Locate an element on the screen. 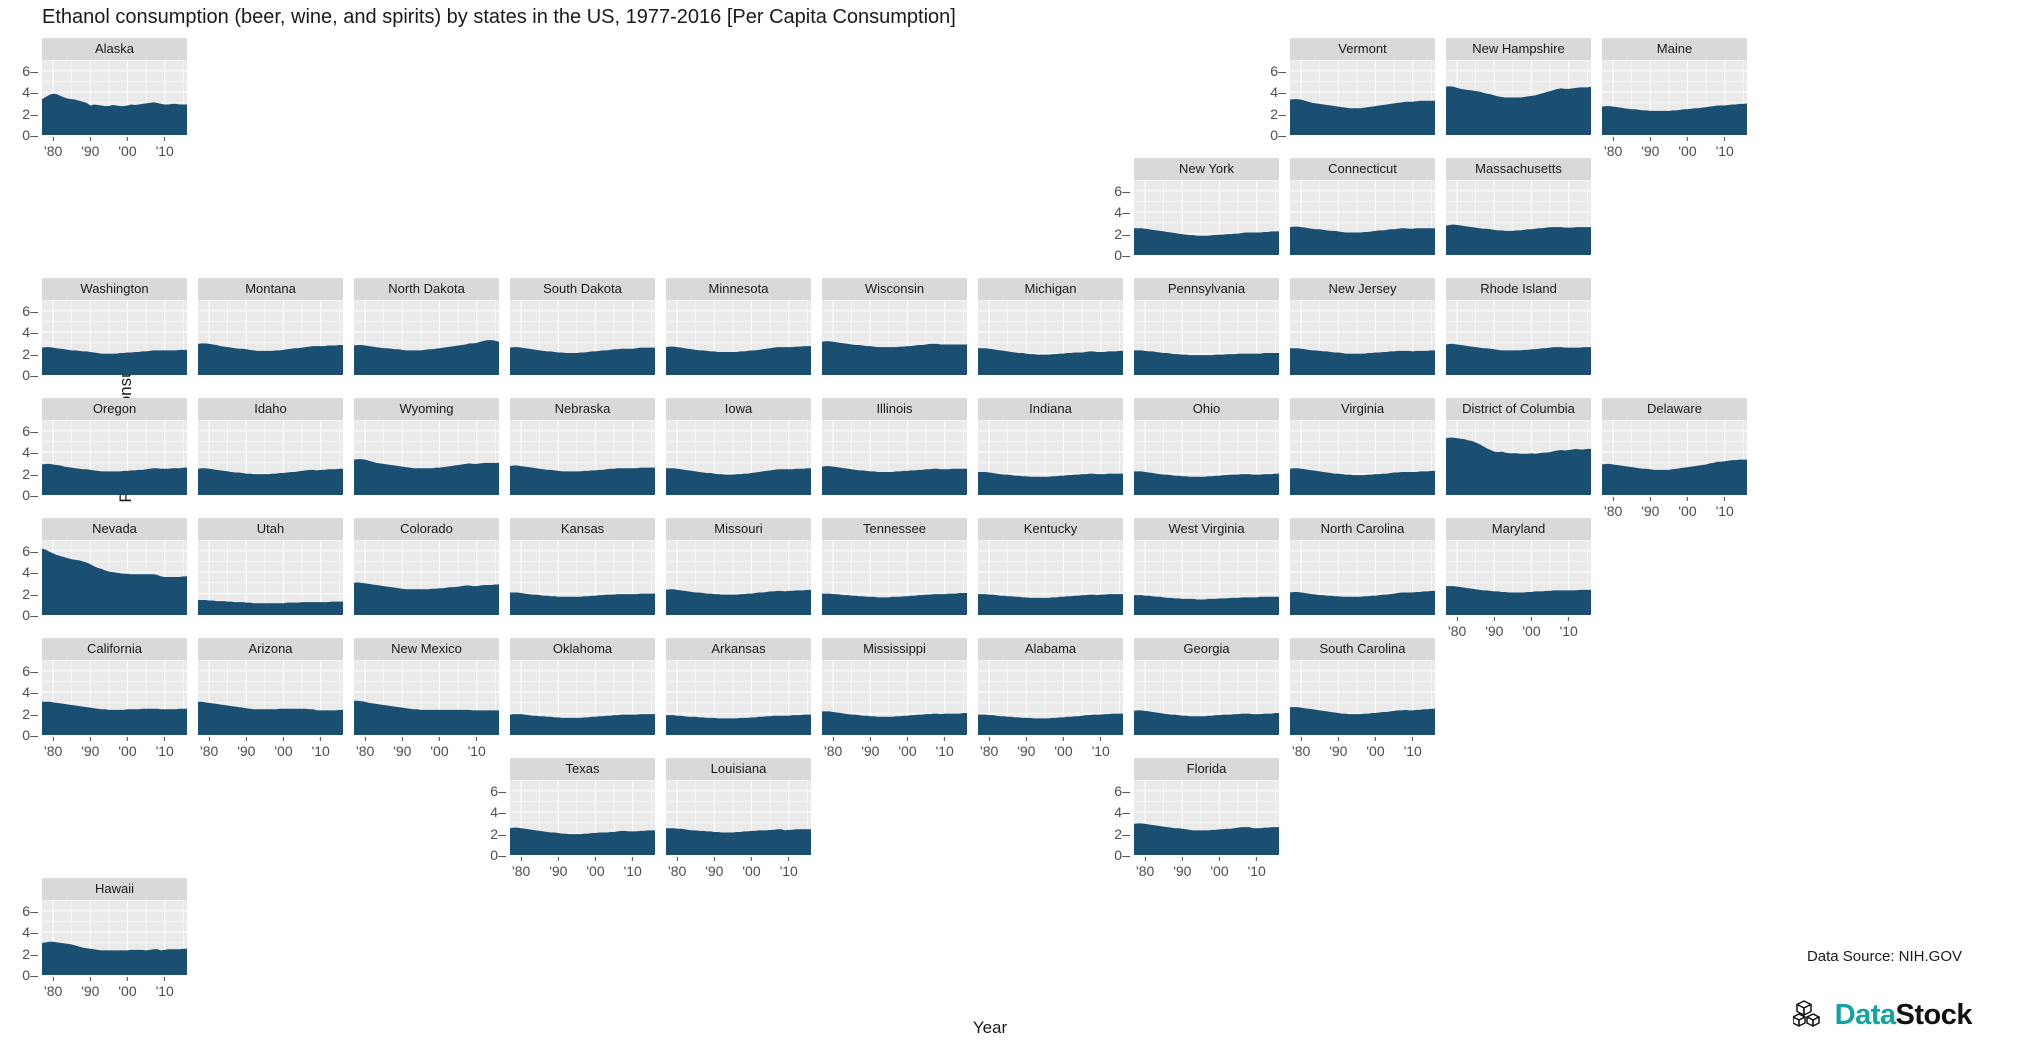  facet-panel: Florida 0– 2– 4– 6– '80 '90 '00 '10 is located at coordinates (1196, 818).